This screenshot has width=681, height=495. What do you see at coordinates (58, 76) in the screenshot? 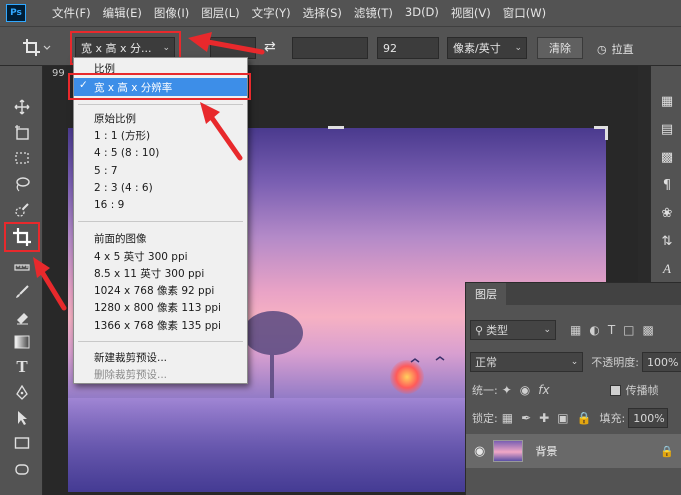
I see `document-tab: 99` at bounding box center [58, 76].